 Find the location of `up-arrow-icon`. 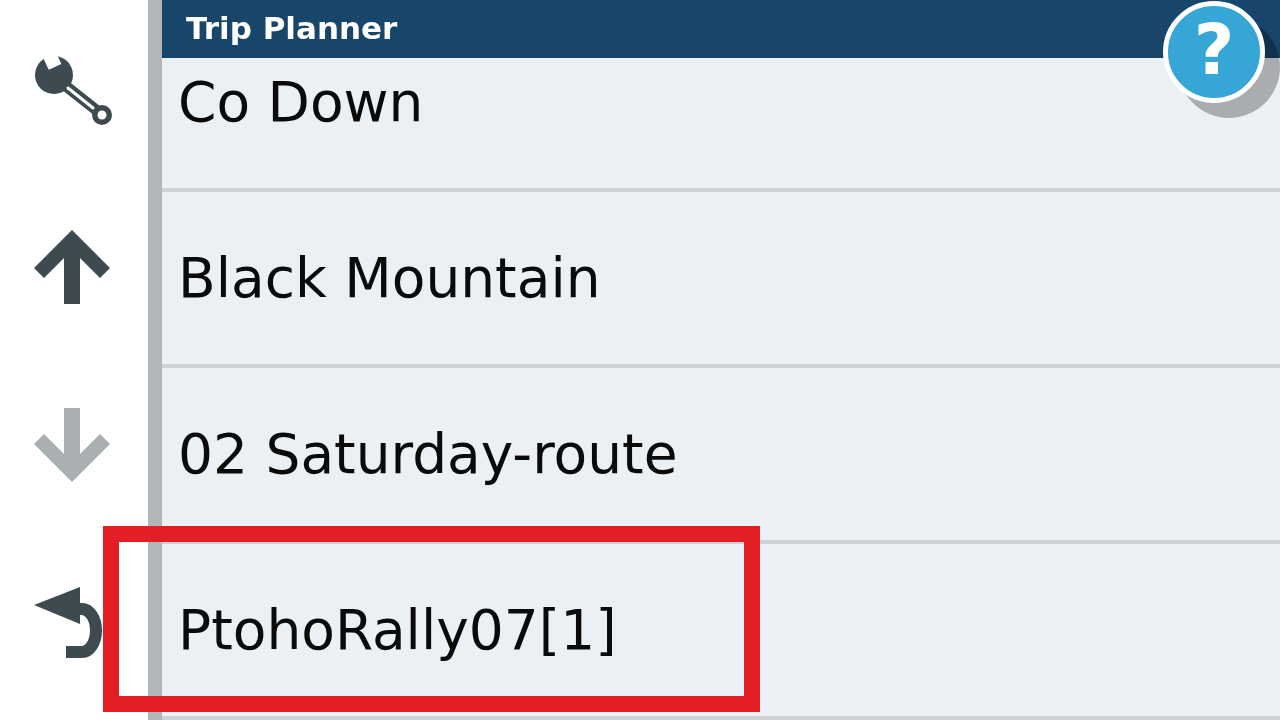

up-arrow-icon is located at coordinates (72, 267).